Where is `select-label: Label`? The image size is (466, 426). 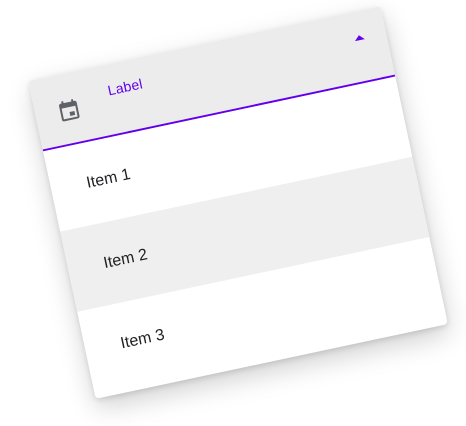 select-label: Label is located at coordinates (125, 87).